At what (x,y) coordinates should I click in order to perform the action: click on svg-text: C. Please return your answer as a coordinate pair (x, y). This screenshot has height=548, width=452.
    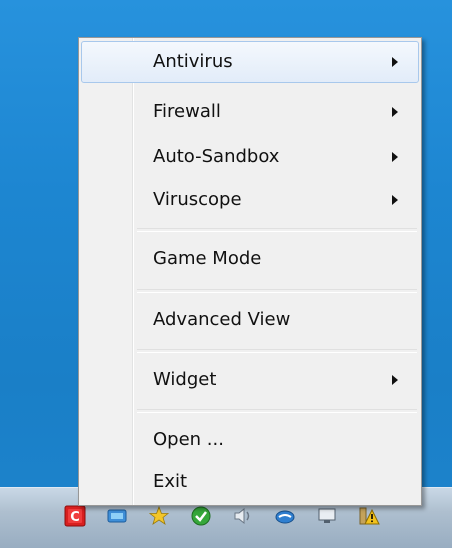
    Looking at the image, I should click on (75, 517).